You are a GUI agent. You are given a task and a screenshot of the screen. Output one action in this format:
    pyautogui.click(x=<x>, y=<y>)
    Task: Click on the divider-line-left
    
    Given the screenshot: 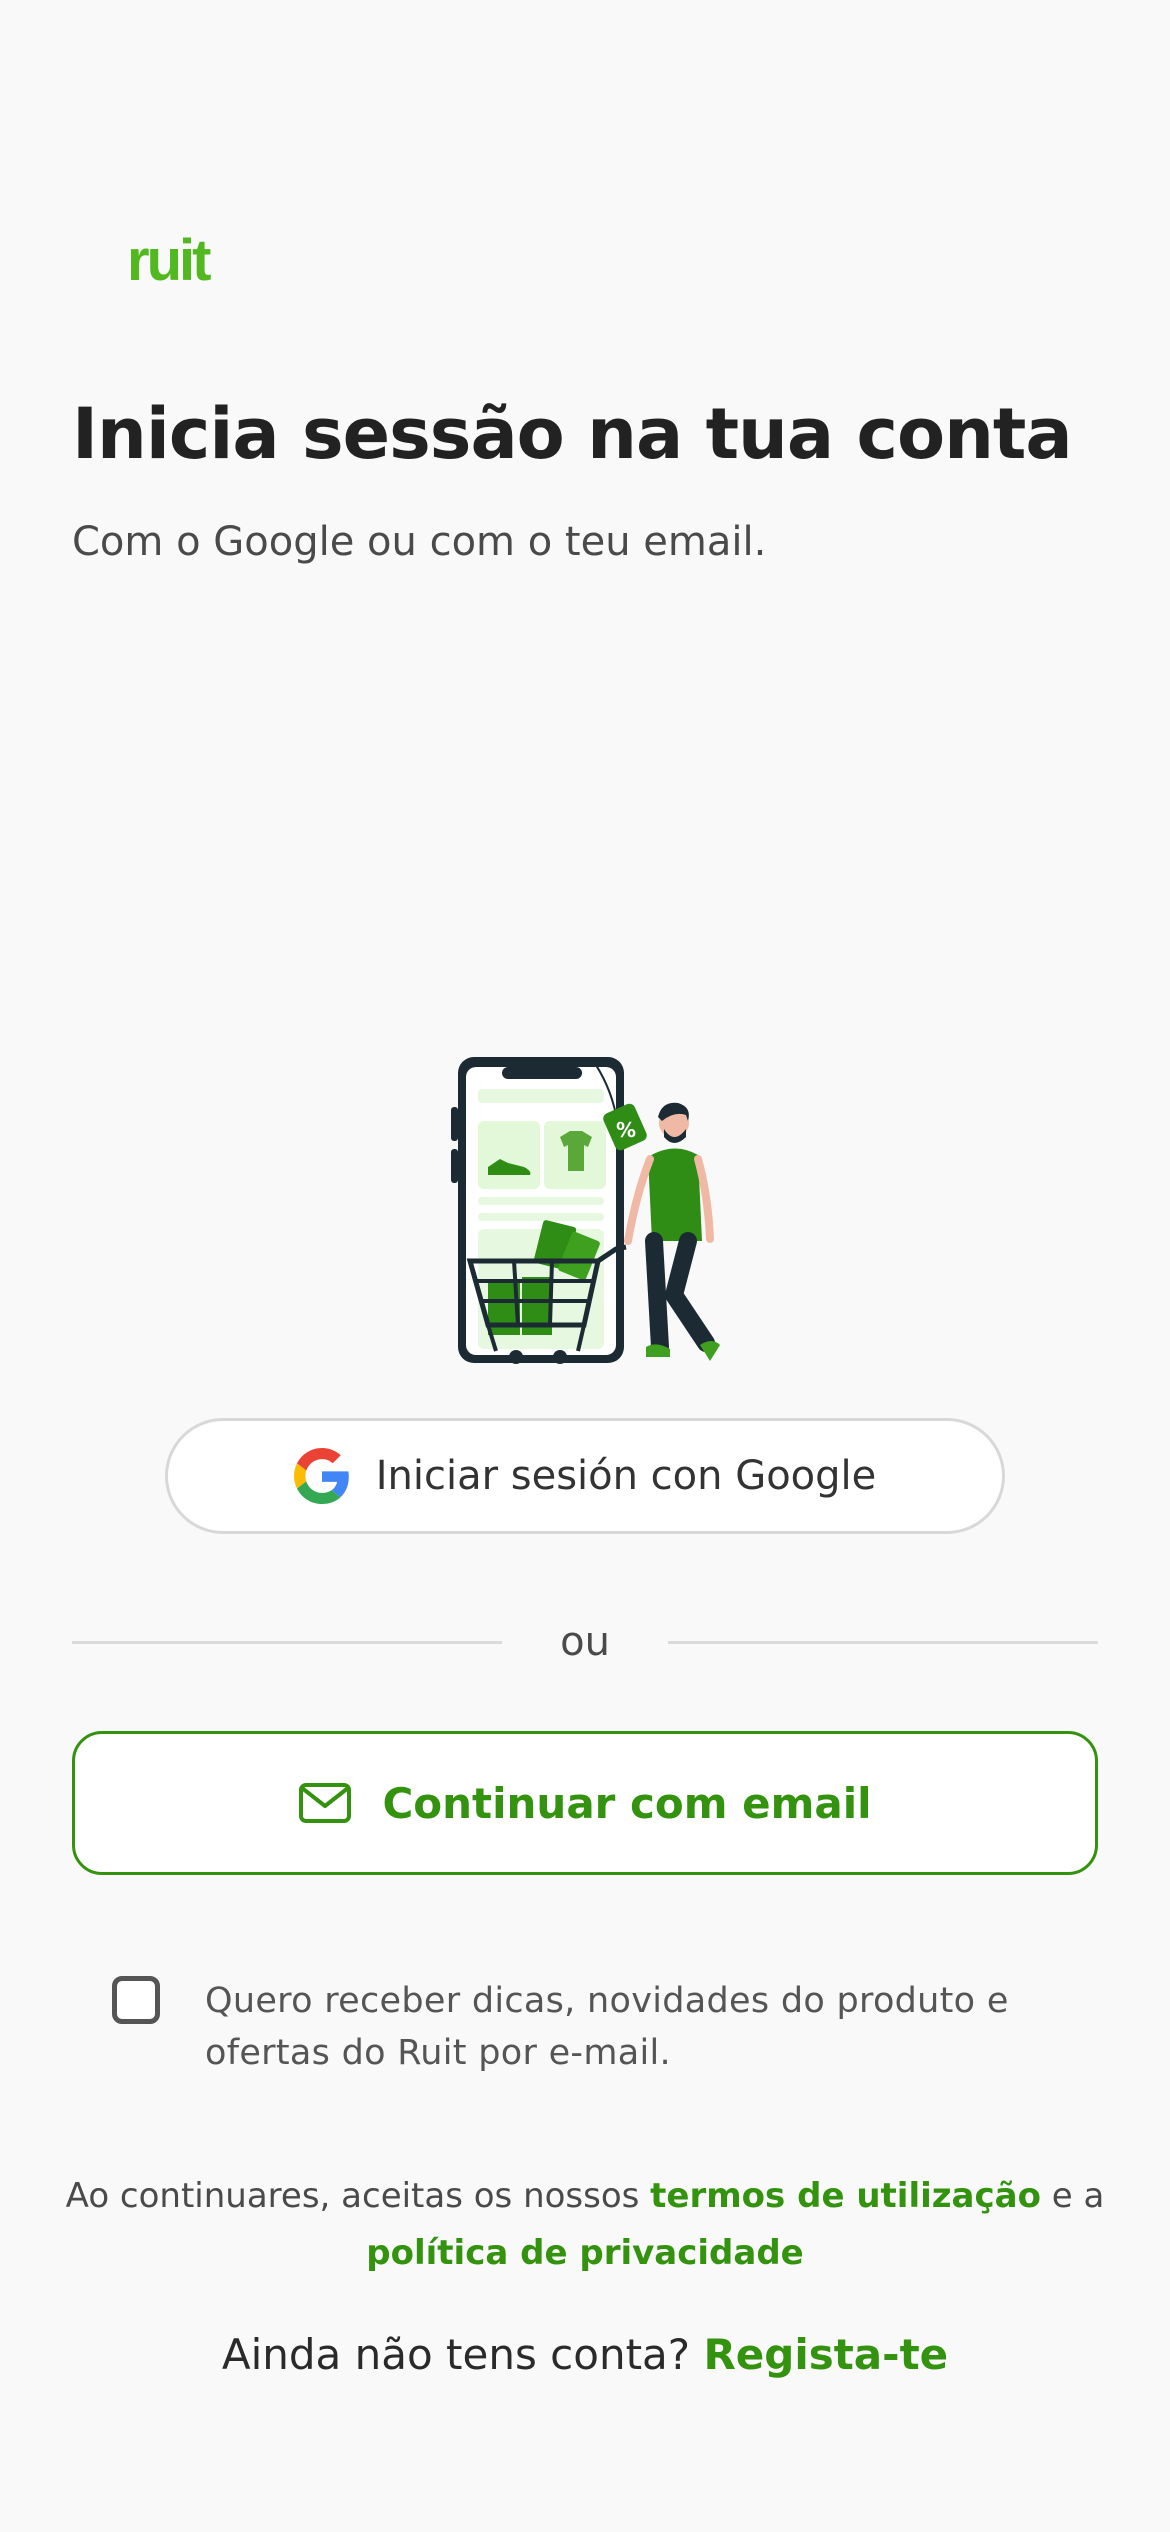 What is the action you would take?
    pyautogui.click(x=287, y=1642)
    